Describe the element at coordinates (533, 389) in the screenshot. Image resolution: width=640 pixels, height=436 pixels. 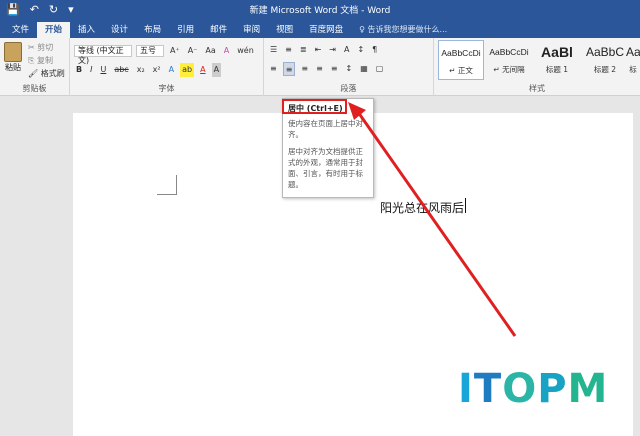
I see `itopm-logo: ITOPM` at that location.